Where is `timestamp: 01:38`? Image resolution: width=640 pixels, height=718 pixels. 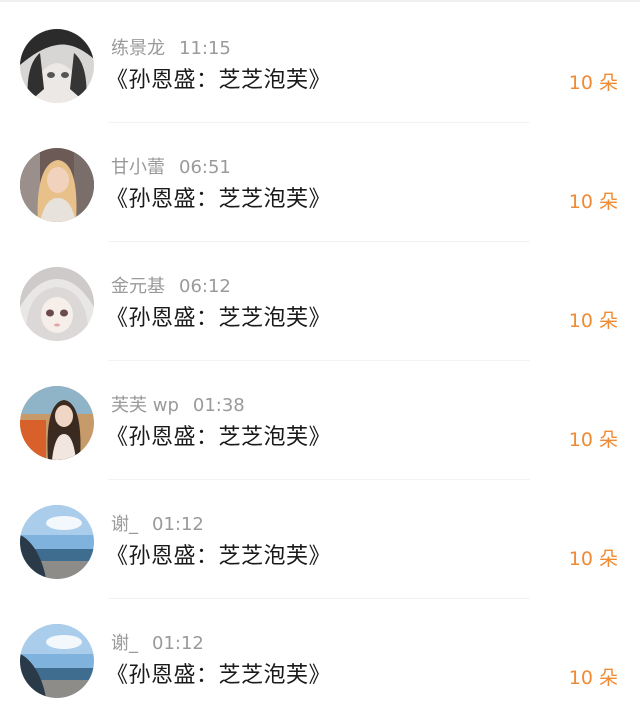
timestamp: 01:38 is located at coordinates (218, 405).